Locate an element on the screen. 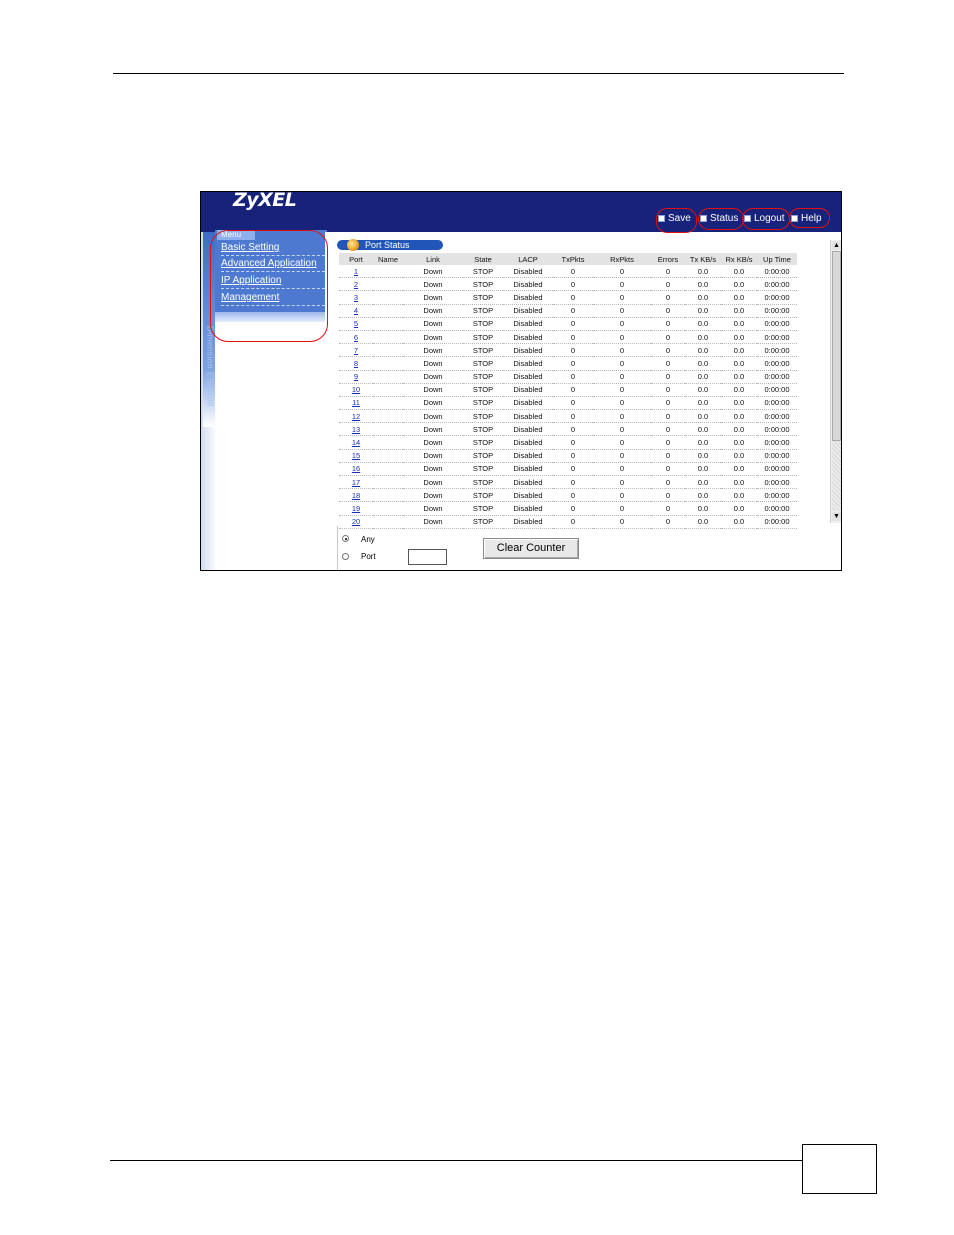 This screenshot has height=1235, width=954. port-link: 19 is located at coordinates (356, 508).